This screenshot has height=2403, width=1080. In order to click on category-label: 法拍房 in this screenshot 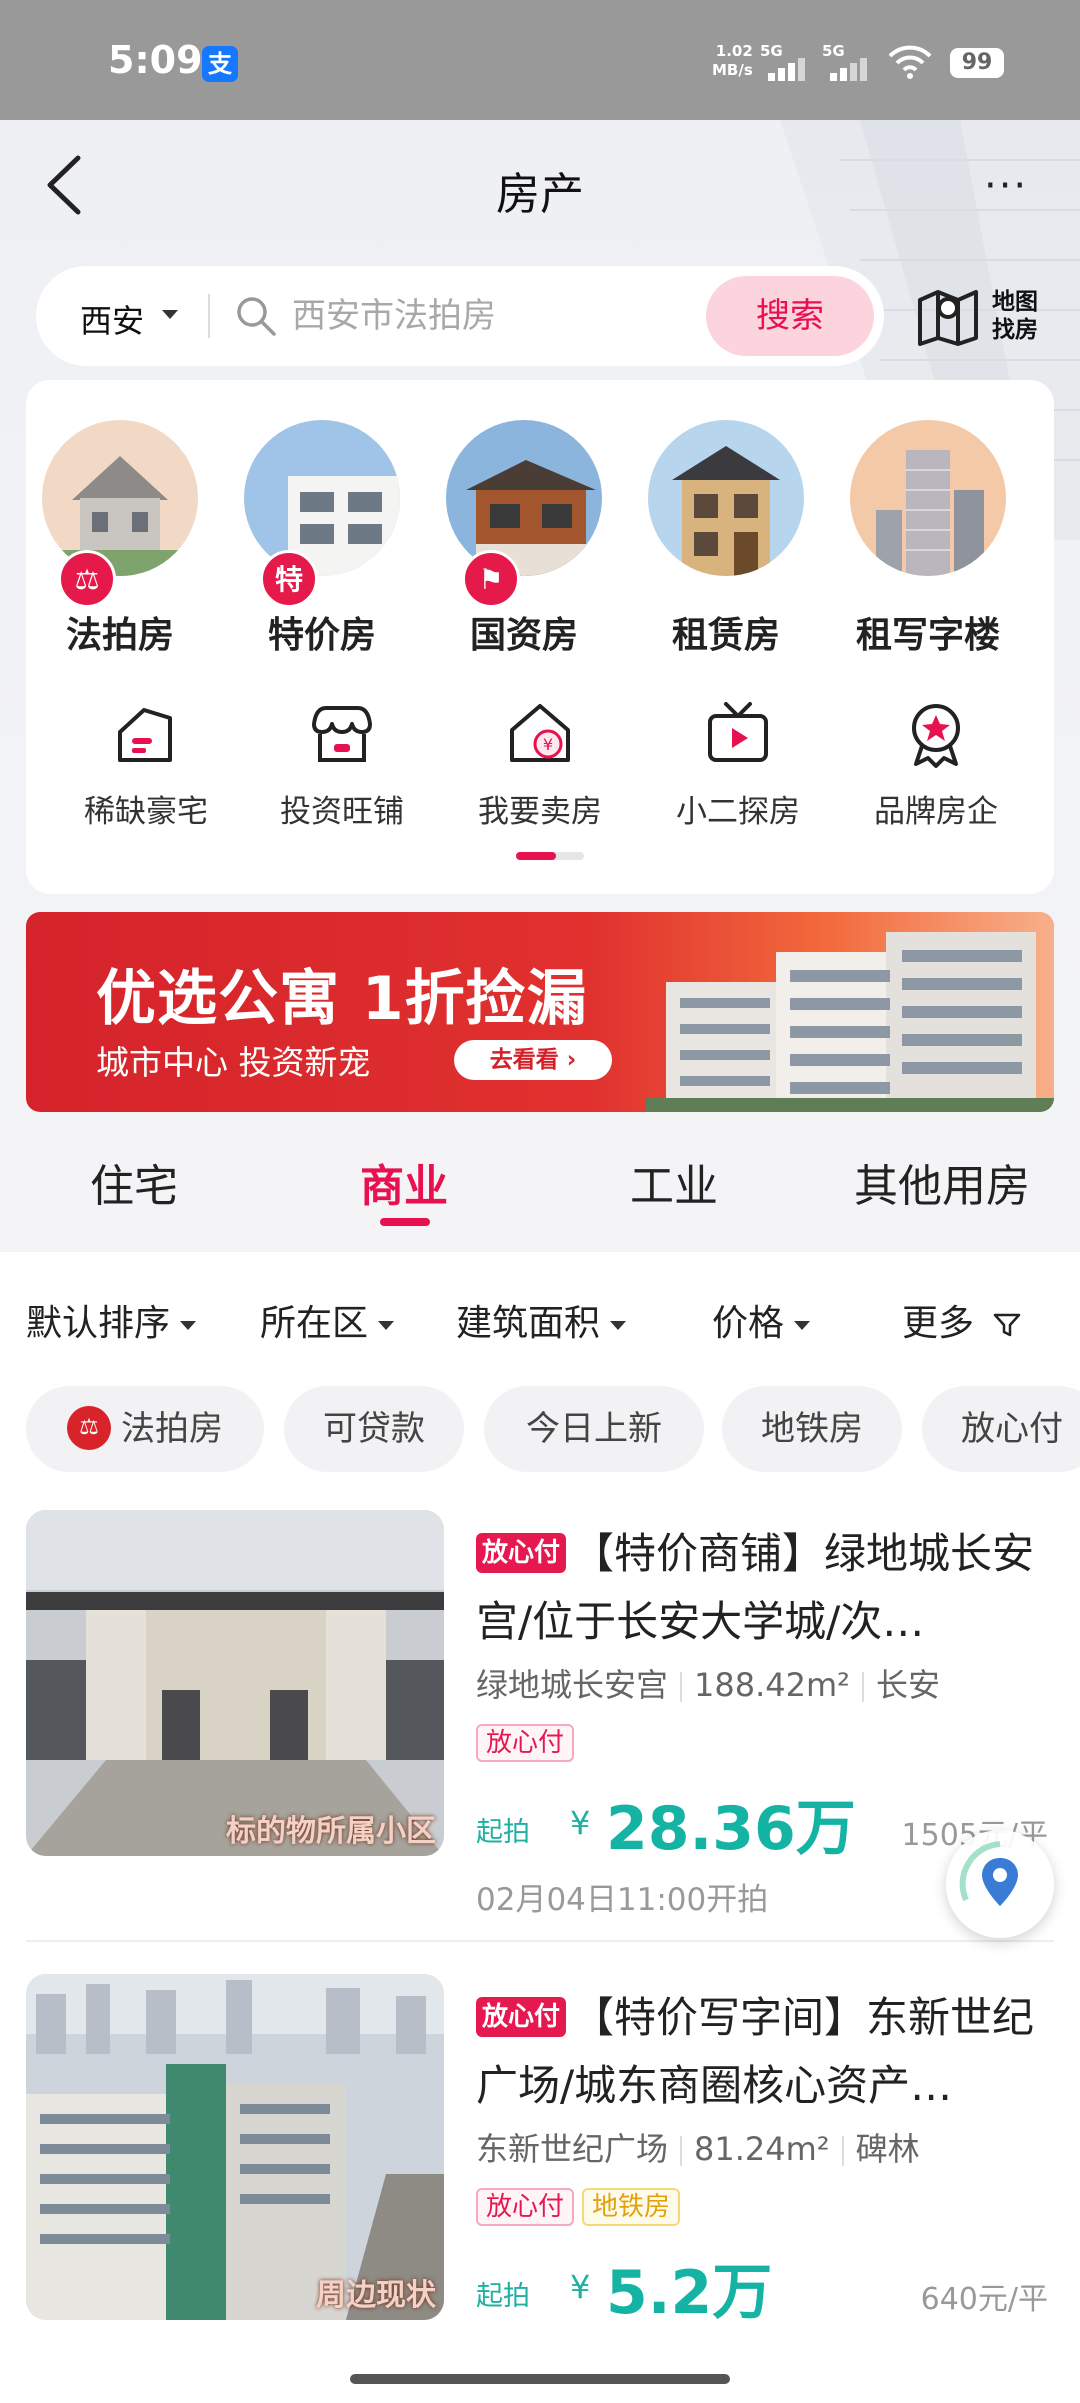, I will do `click(119, 635)`.